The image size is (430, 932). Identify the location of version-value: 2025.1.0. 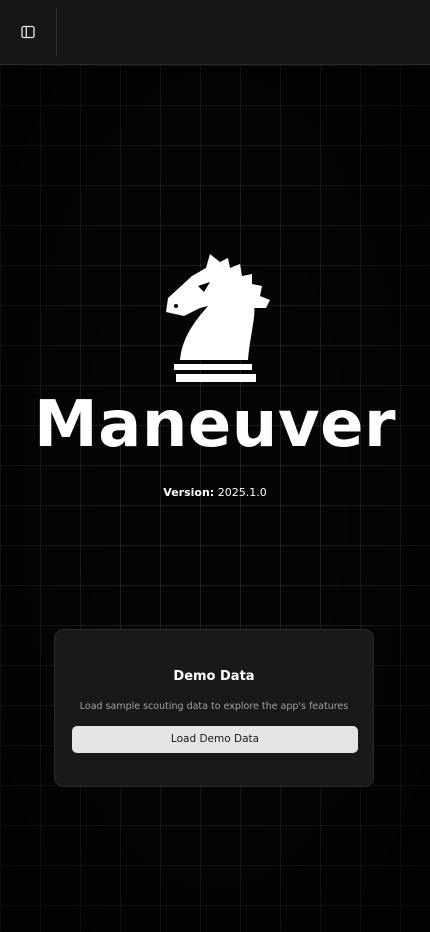
(242, 492).